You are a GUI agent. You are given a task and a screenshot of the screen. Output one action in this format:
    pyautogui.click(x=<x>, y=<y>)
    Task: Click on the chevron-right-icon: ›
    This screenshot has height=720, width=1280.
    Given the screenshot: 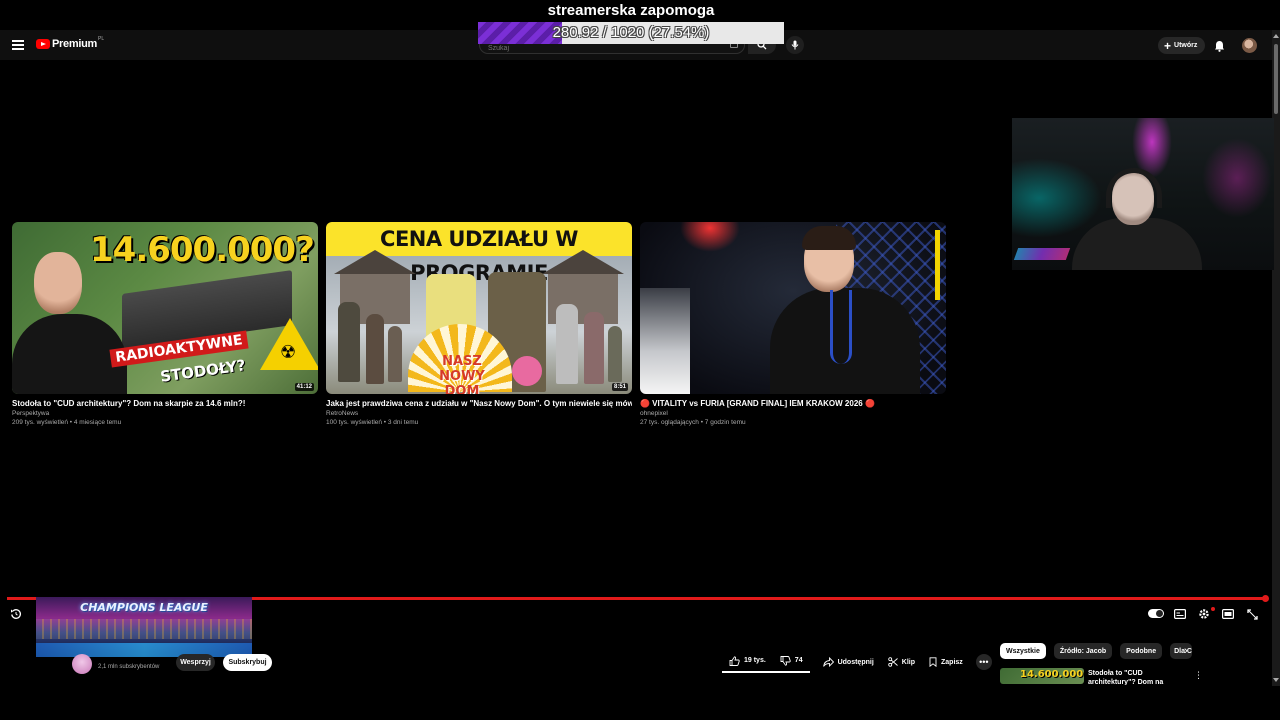 What is the action you would take?
    pyautogui.click(x=1186, y=651)
    